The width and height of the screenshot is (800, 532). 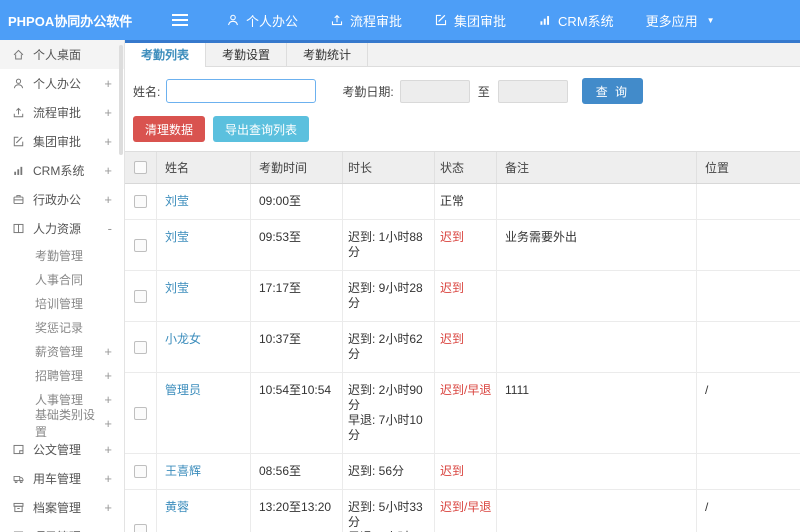 What do you see at coordinates (180, 20) in the screenshot?
I see `menu-toggle-icon` at bounding box center [180, 20].